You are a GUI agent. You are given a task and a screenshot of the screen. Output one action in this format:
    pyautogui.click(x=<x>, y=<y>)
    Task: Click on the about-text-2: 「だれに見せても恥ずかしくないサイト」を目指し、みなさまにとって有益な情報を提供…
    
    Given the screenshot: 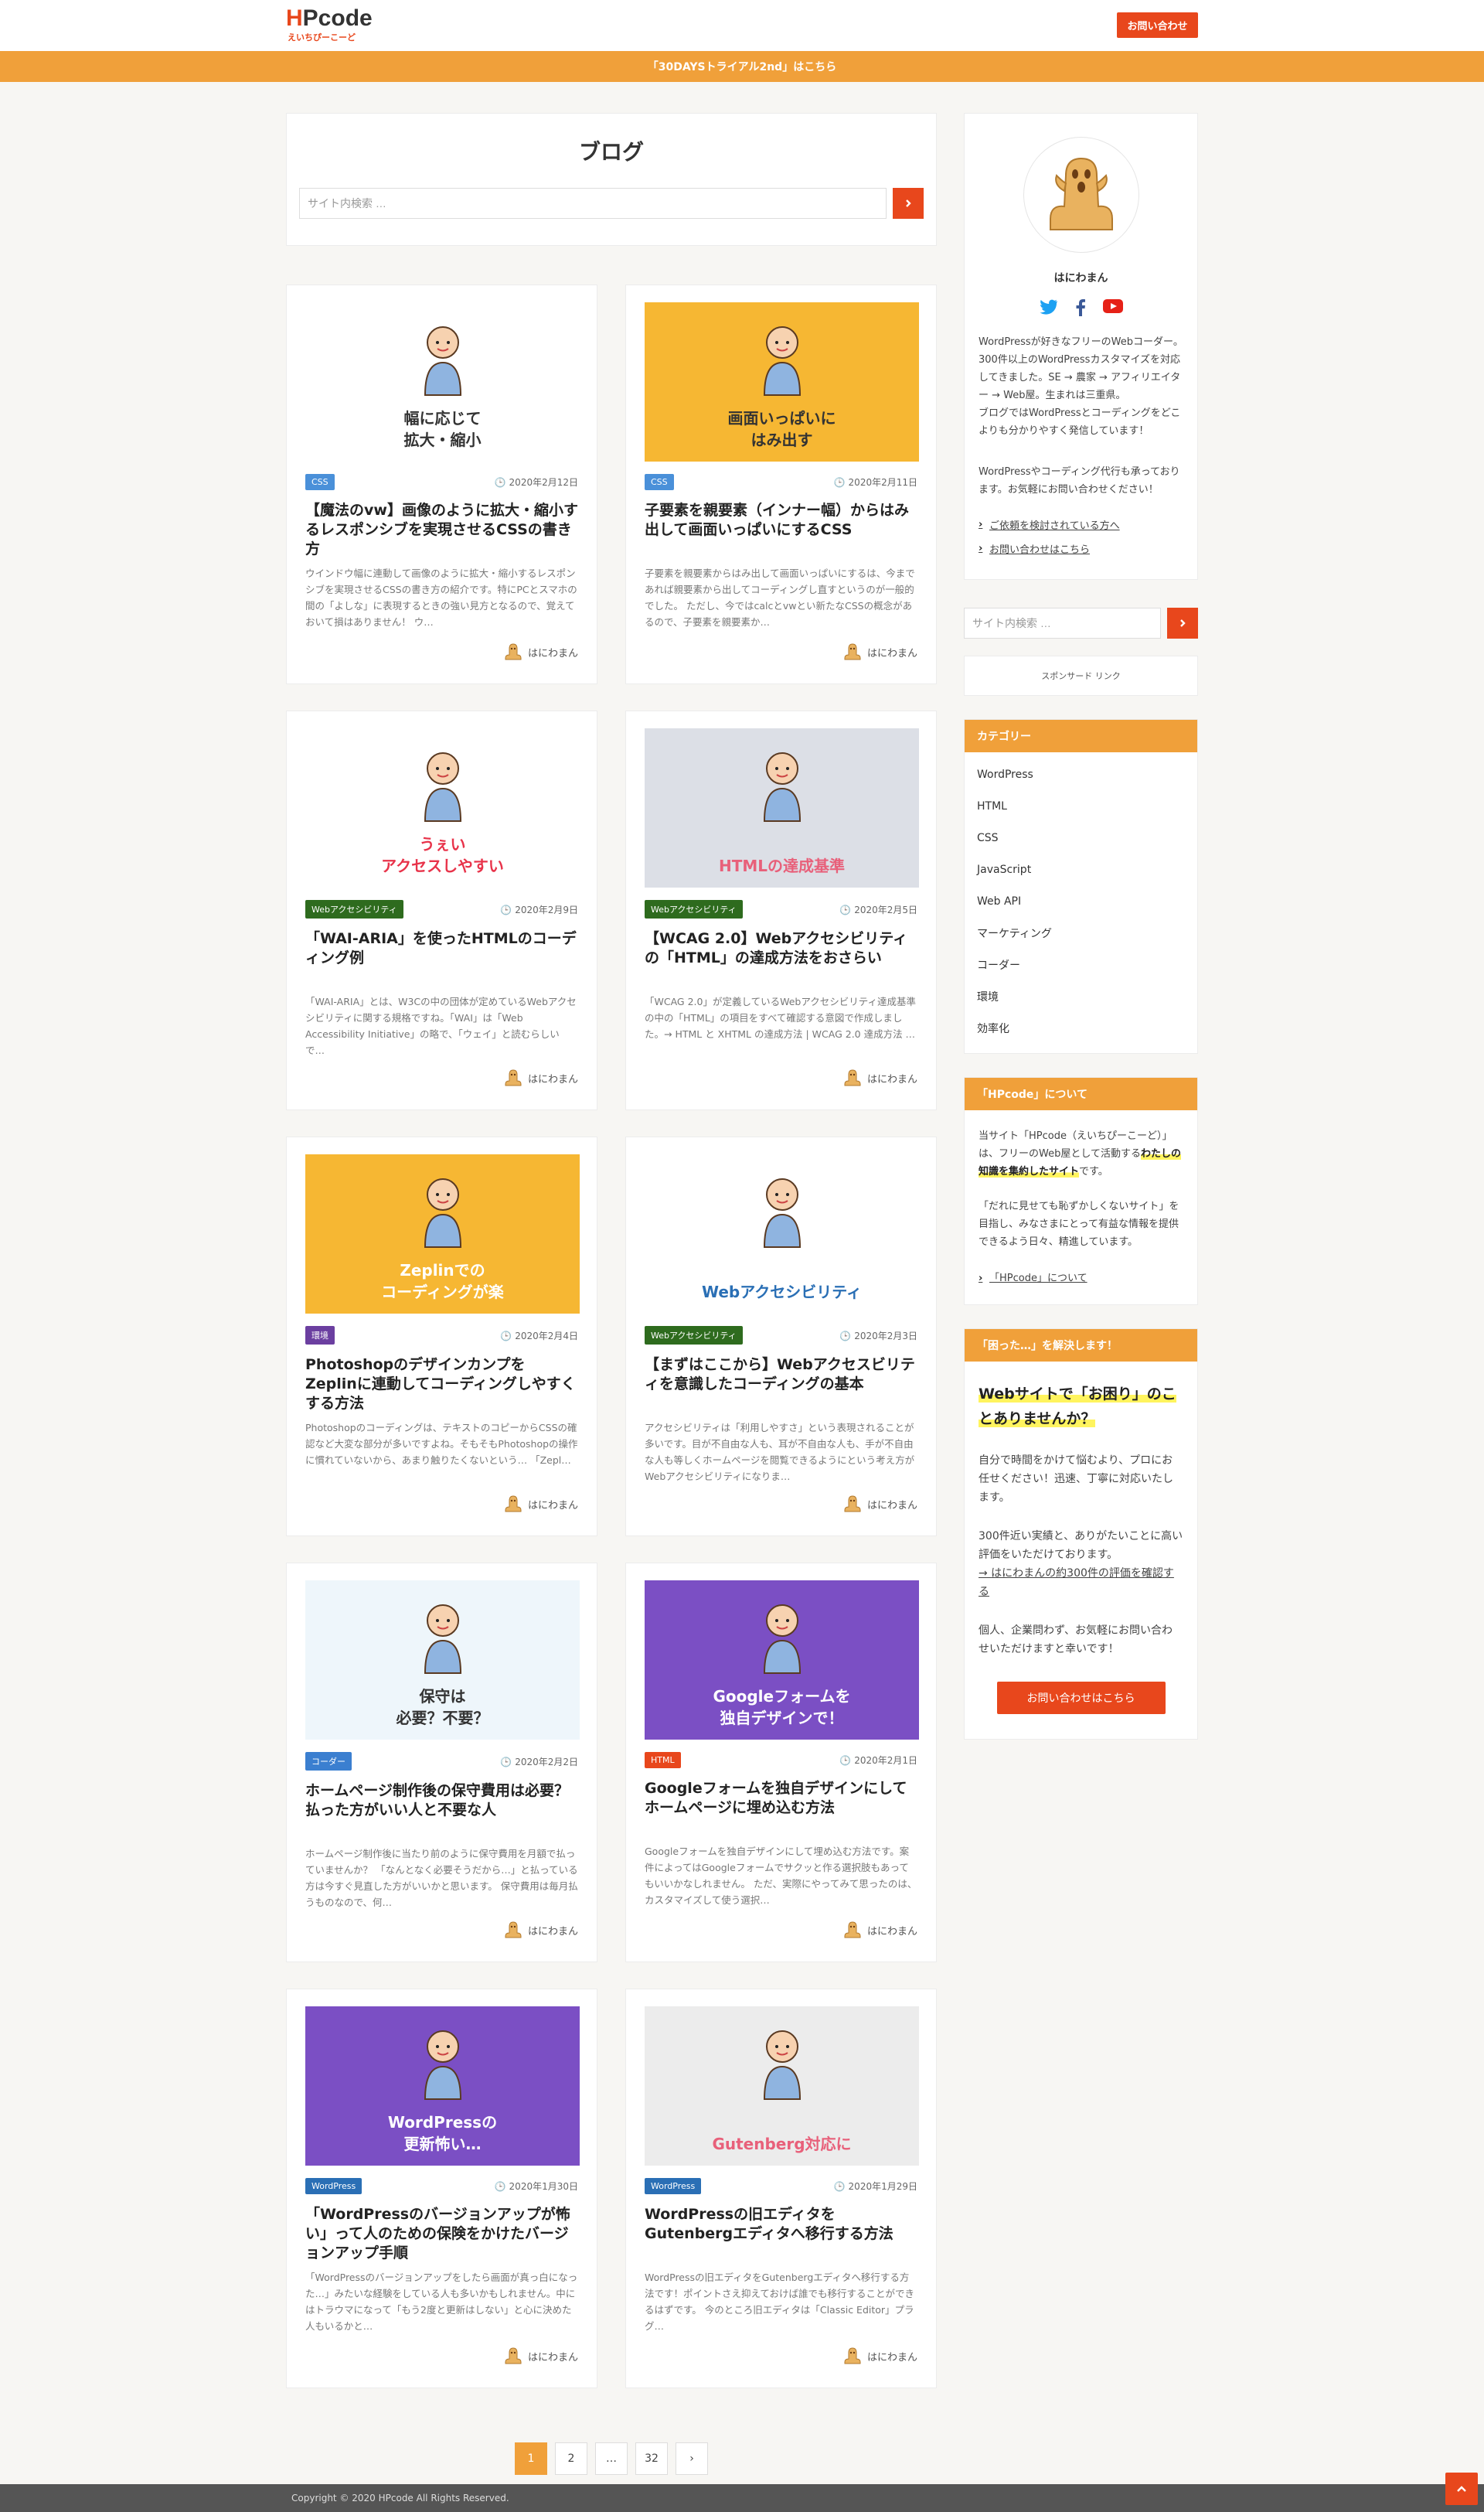 What is the action you would take?
    pyautogui.click(x=1079, y=1224)
    